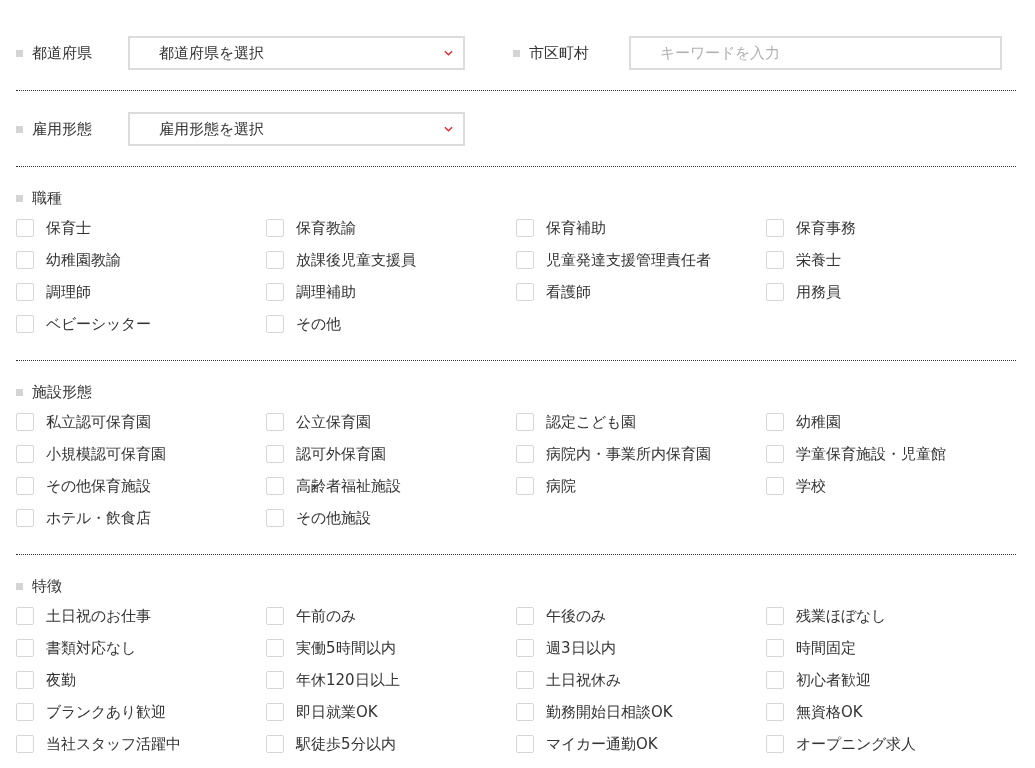 The height and width of the screenshot is (768, 1035). I want to click on checkbox-label: 私立認可保育園, so click(98, 422).